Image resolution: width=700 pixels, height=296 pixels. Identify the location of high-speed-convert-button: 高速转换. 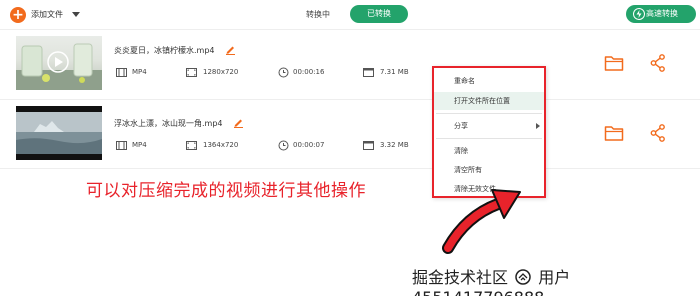
(661, 14).